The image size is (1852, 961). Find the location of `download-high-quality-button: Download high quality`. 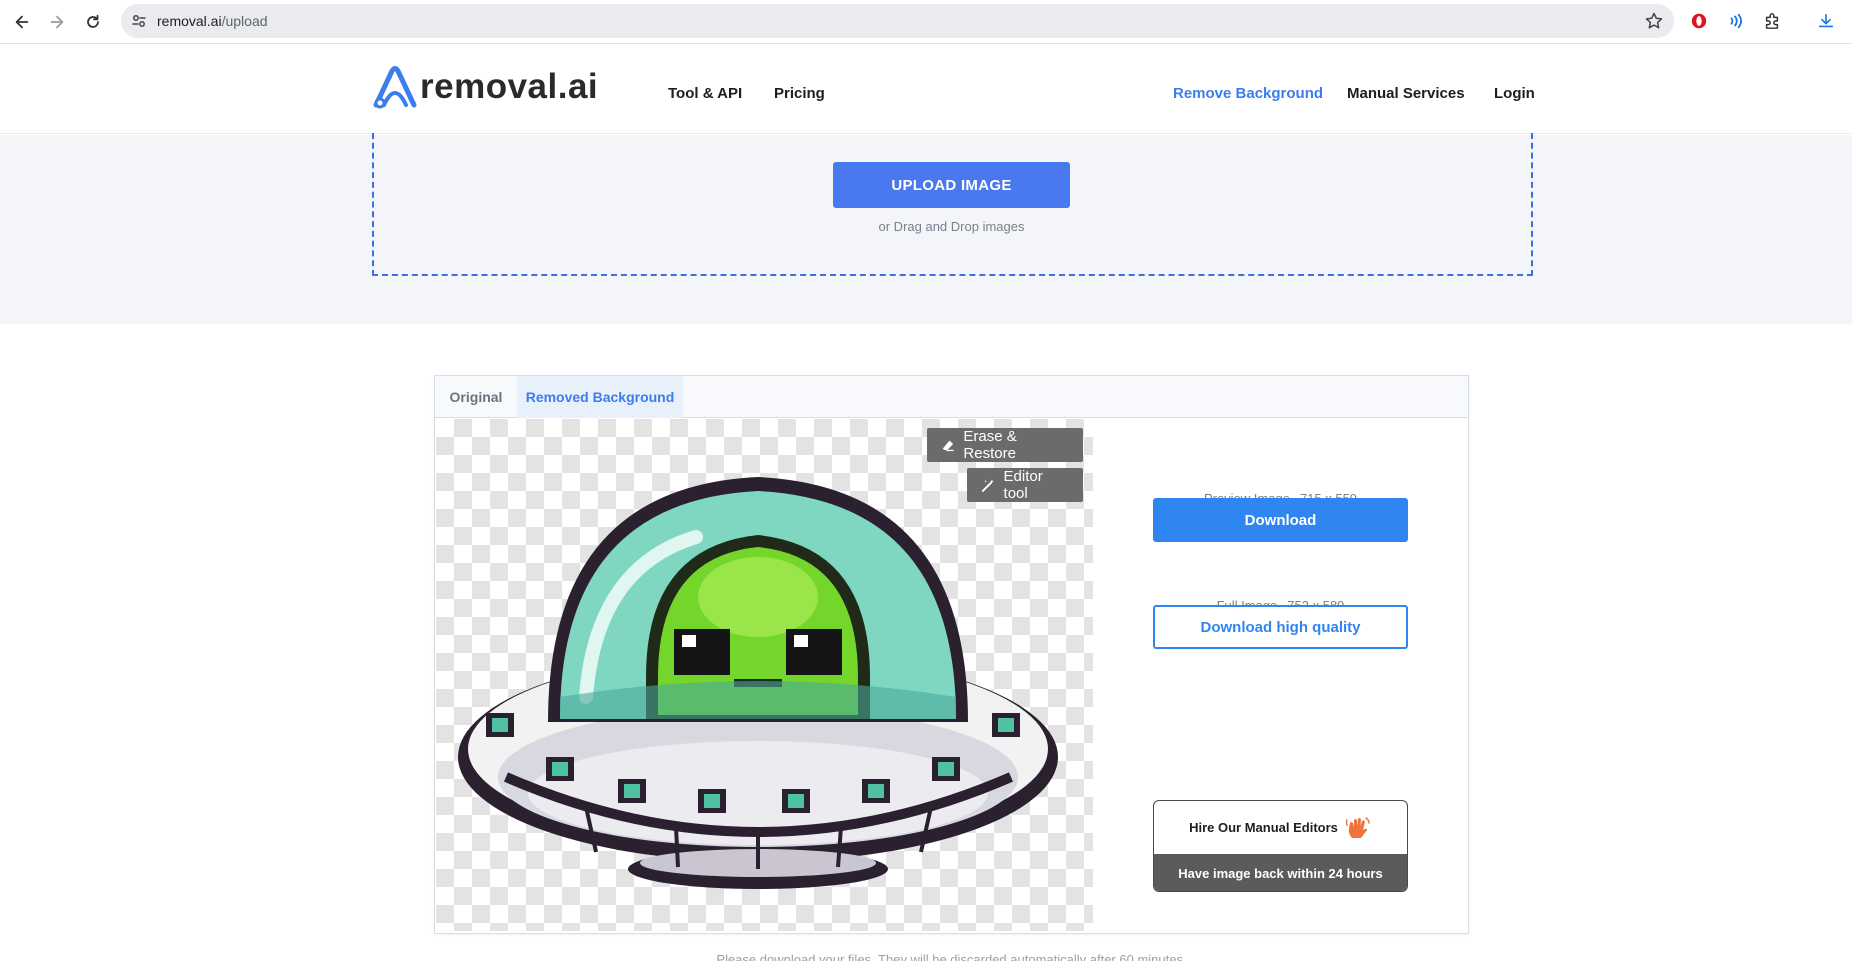

download-high-quality-button: Download high quality is located at coordinates (1280, 627).